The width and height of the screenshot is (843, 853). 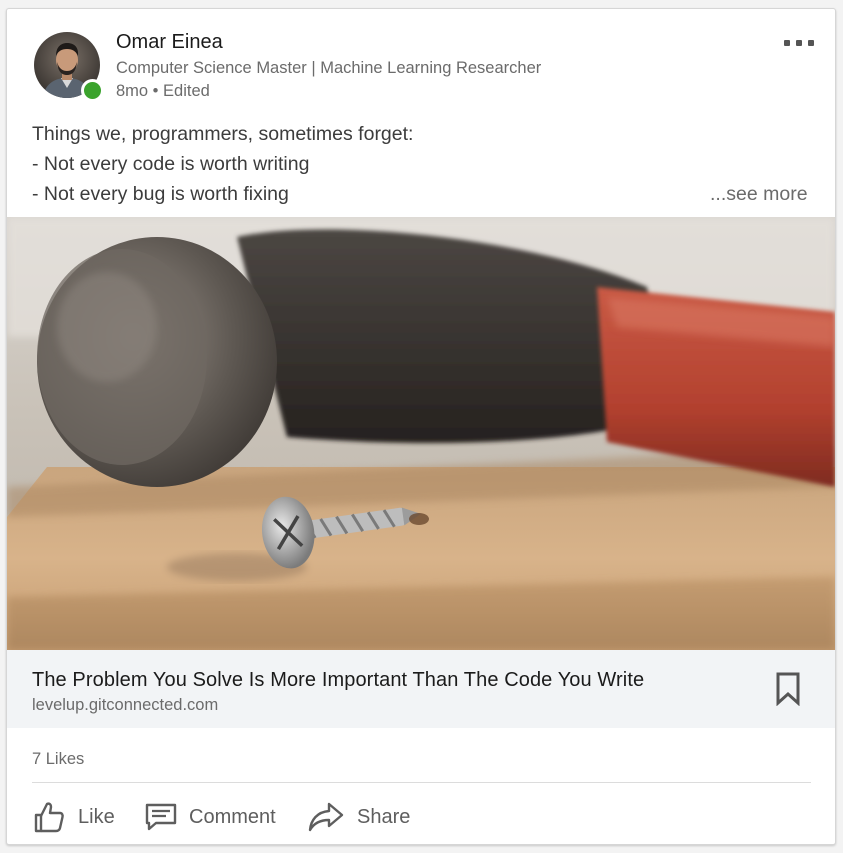 What do you see at coordinates (125, 705) in the screenshot?
I see `article-domain: levelup.gitconnected.com` at bounding box center [125, 705].